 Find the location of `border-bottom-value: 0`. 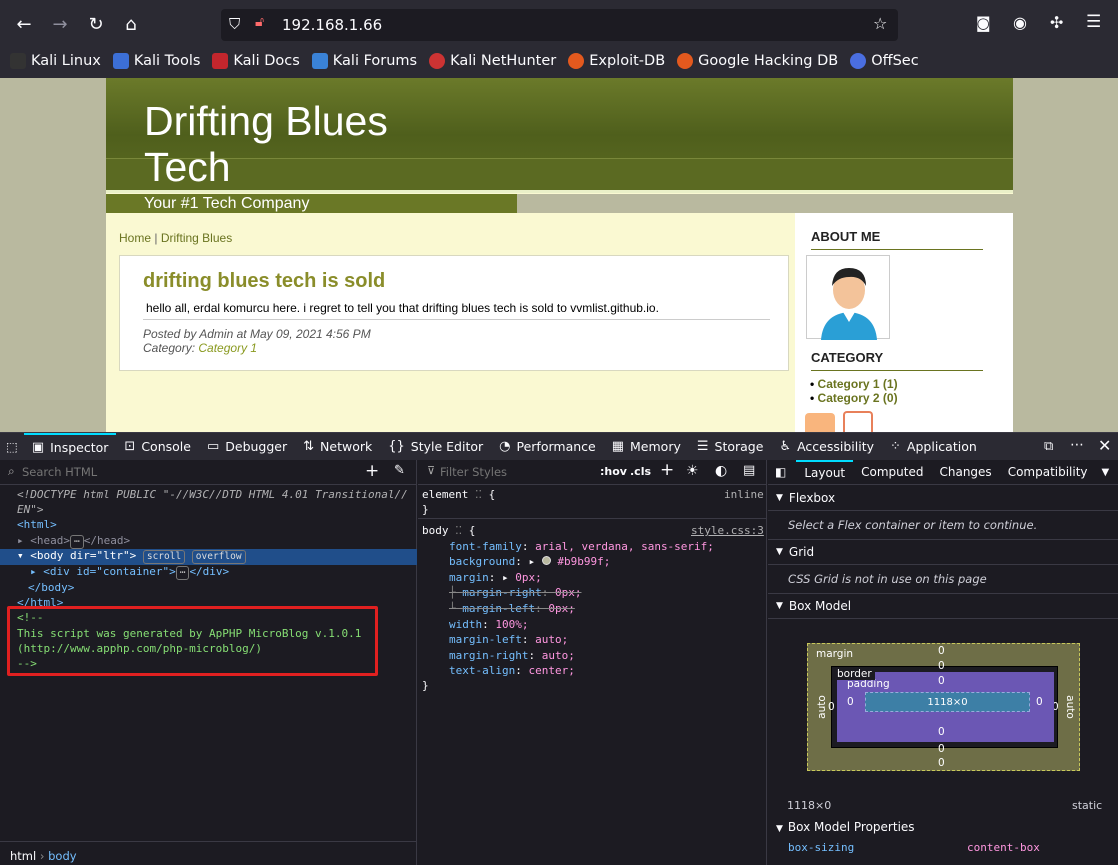

border-bottom-value: 0 is located at coordinates (941, 749).